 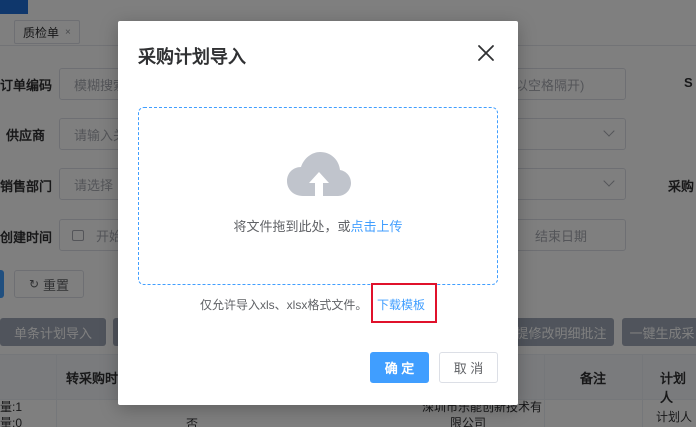 What do you see at coordinates (486, 53) in the screenshot?
I see `close-icon` at bounding box center [486, 53].